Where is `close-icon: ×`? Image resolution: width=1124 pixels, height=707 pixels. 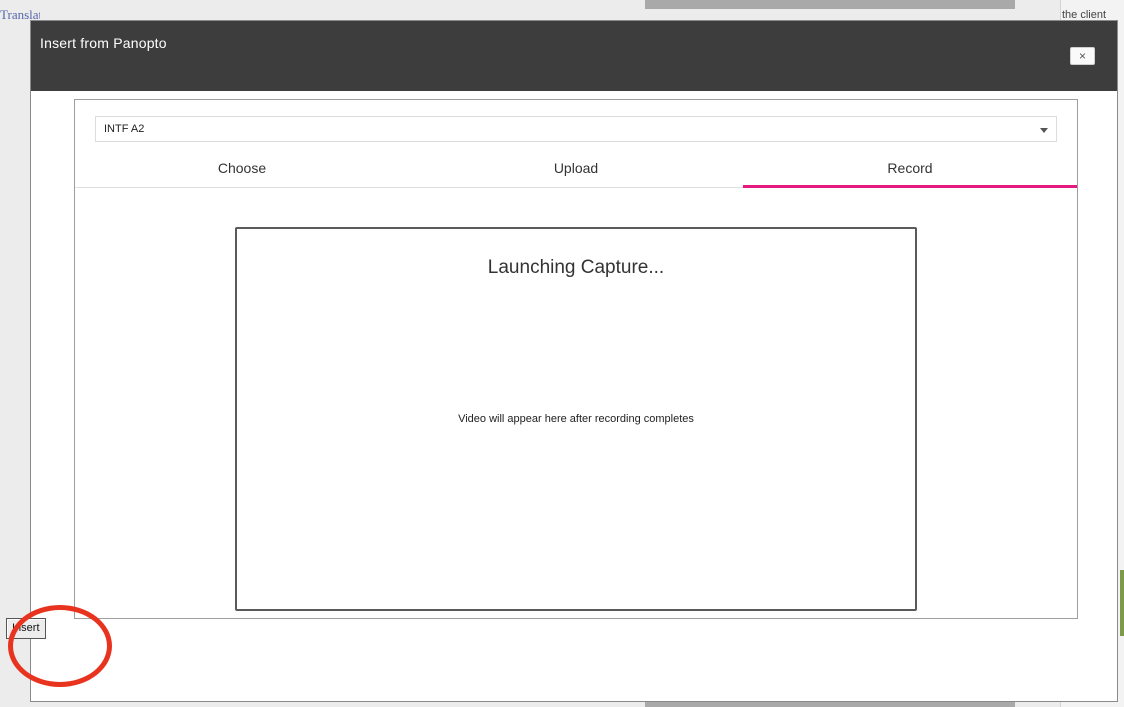
close-icon: × is located at coordinates (1082, 56).